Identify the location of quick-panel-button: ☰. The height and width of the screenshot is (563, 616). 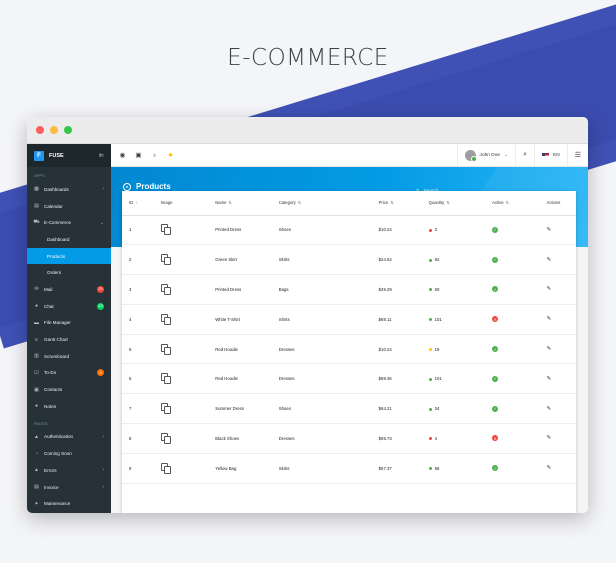
(577, 155).